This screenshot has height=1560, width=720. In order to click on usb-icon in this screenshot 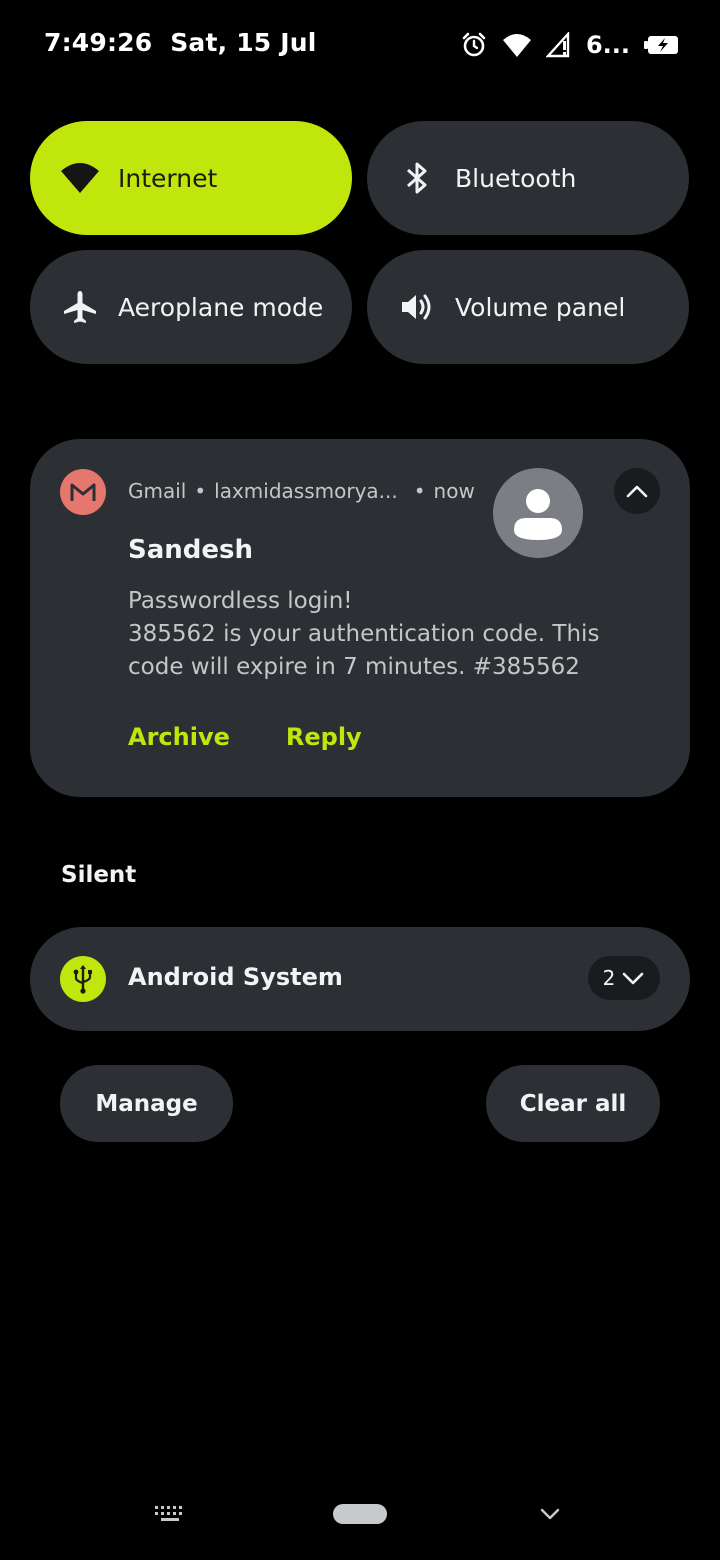, I will do `click(83, 979)`.